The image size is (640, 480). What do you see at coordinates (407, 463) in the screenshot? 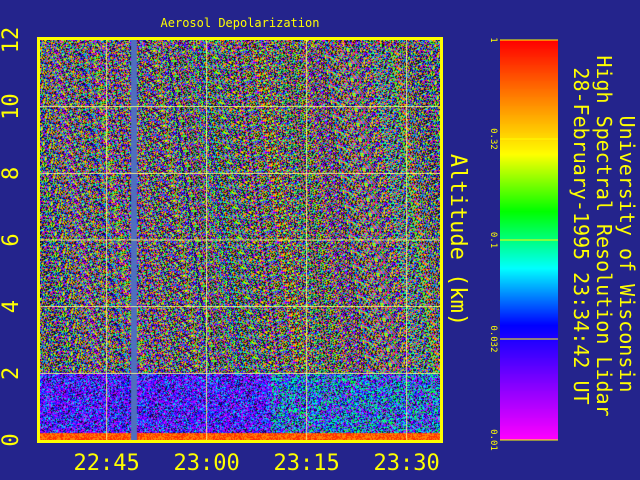
I see `x-tick-label: 23:30` at bounding box center [407, 463].